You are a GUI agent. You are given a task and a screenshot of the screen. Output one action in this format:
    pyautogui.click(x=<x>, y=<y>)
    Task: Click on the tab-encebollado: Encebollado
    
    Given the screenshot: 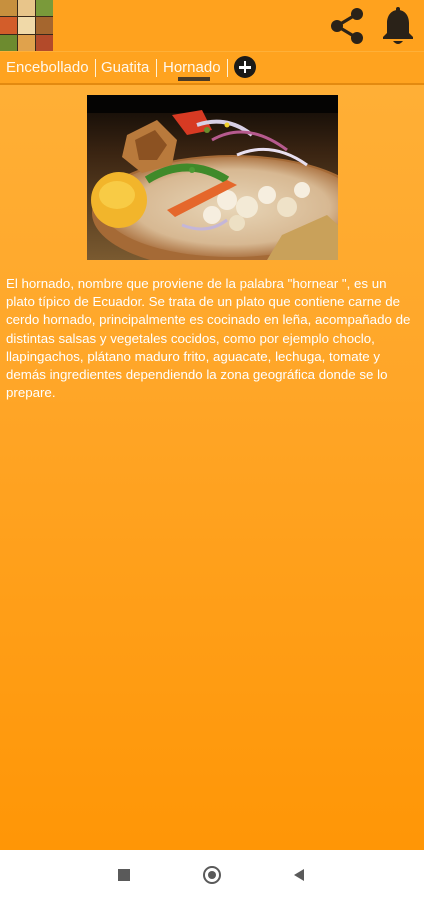 What is the action you would take?
    pyautogui.click(x=47, y=67)
    